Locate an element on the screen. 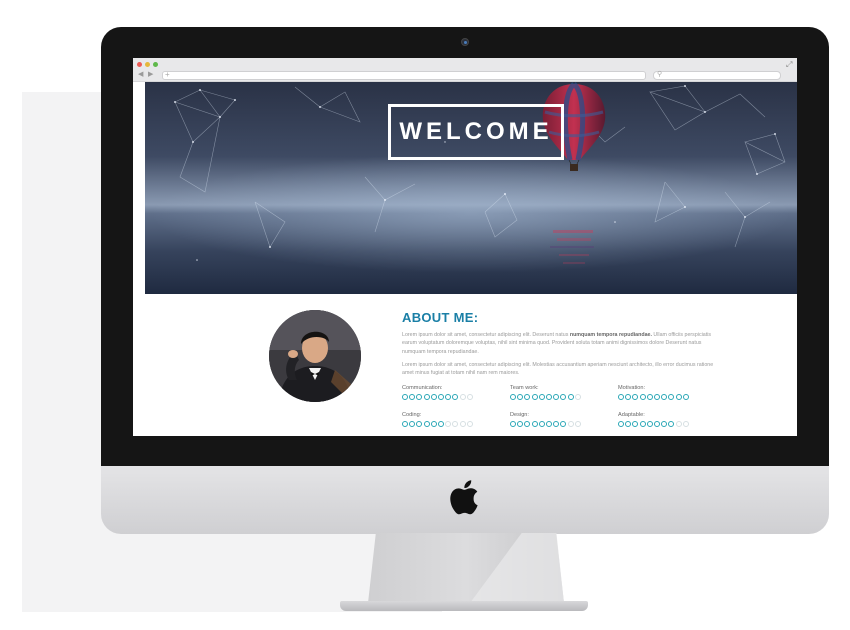 The width and height of the screenshot is (850, 630). browser-toolbar: ◀ ▶ + ⚲ ⤢ is located at coordinates (465, 70).